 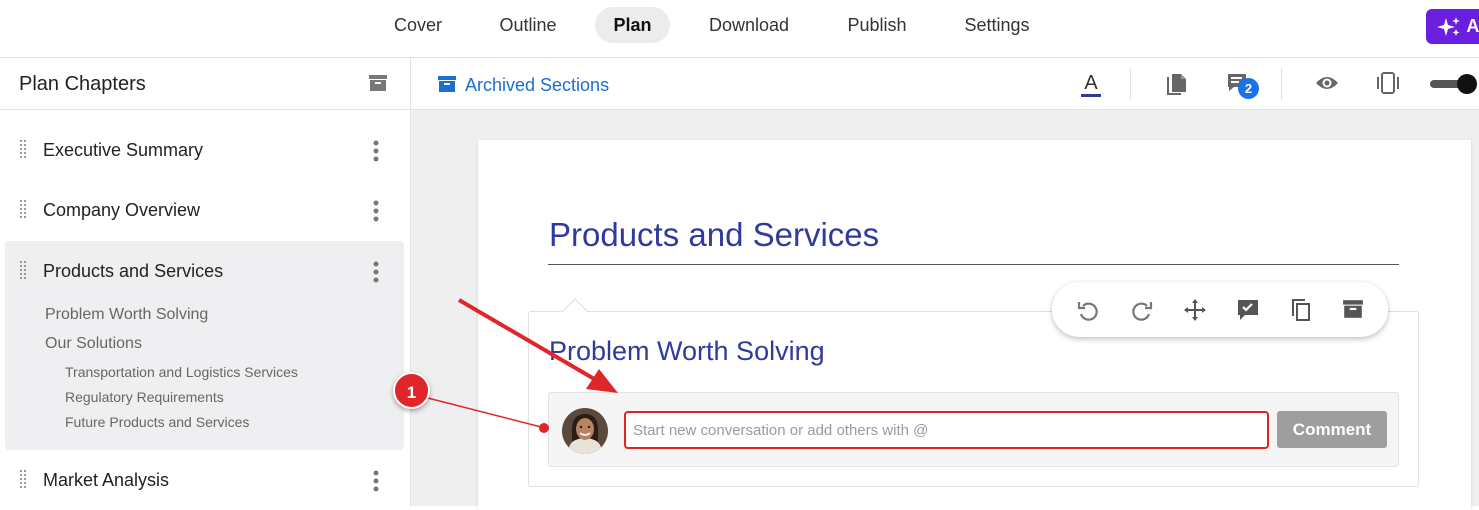 What do you see at coordinates (126, 315) in the screenshot?
I see `section-link-problem-worth-solving: Problem Worth Solving` at bounding box center [126, 315].